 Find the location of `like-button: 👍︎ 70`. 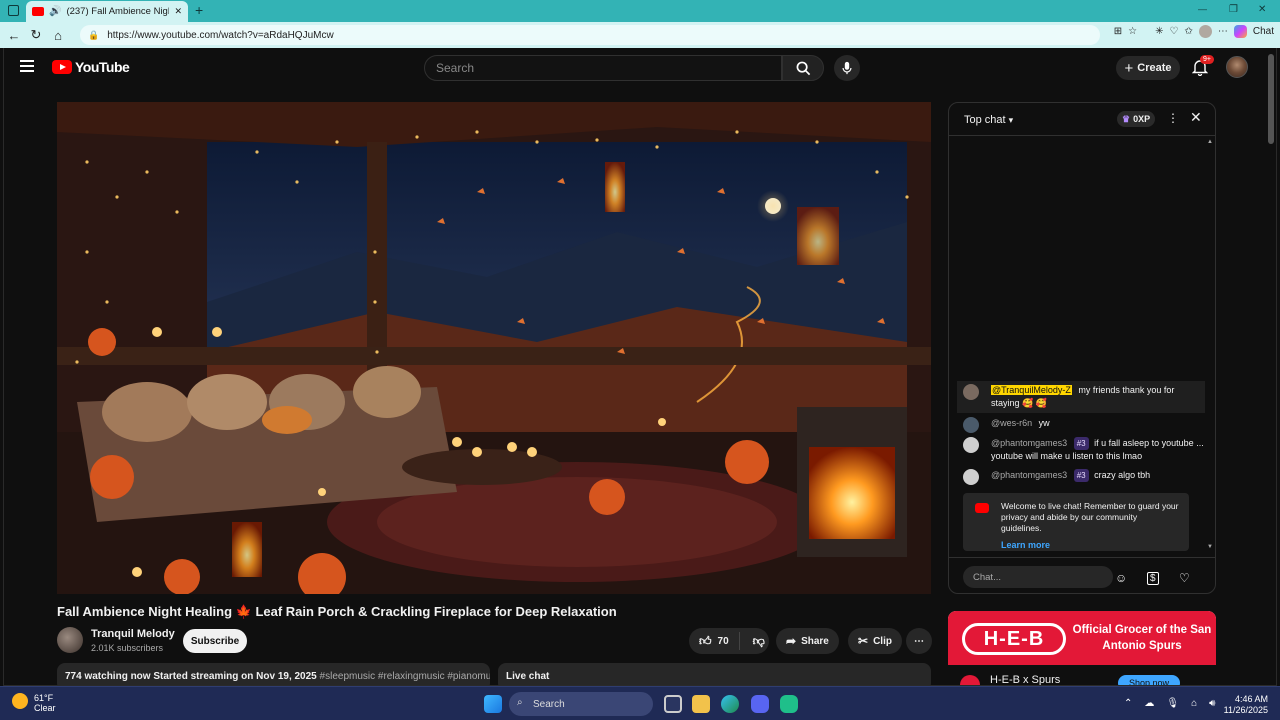

like-button: 👍︎ 70 is located at coordinates (714, 641).